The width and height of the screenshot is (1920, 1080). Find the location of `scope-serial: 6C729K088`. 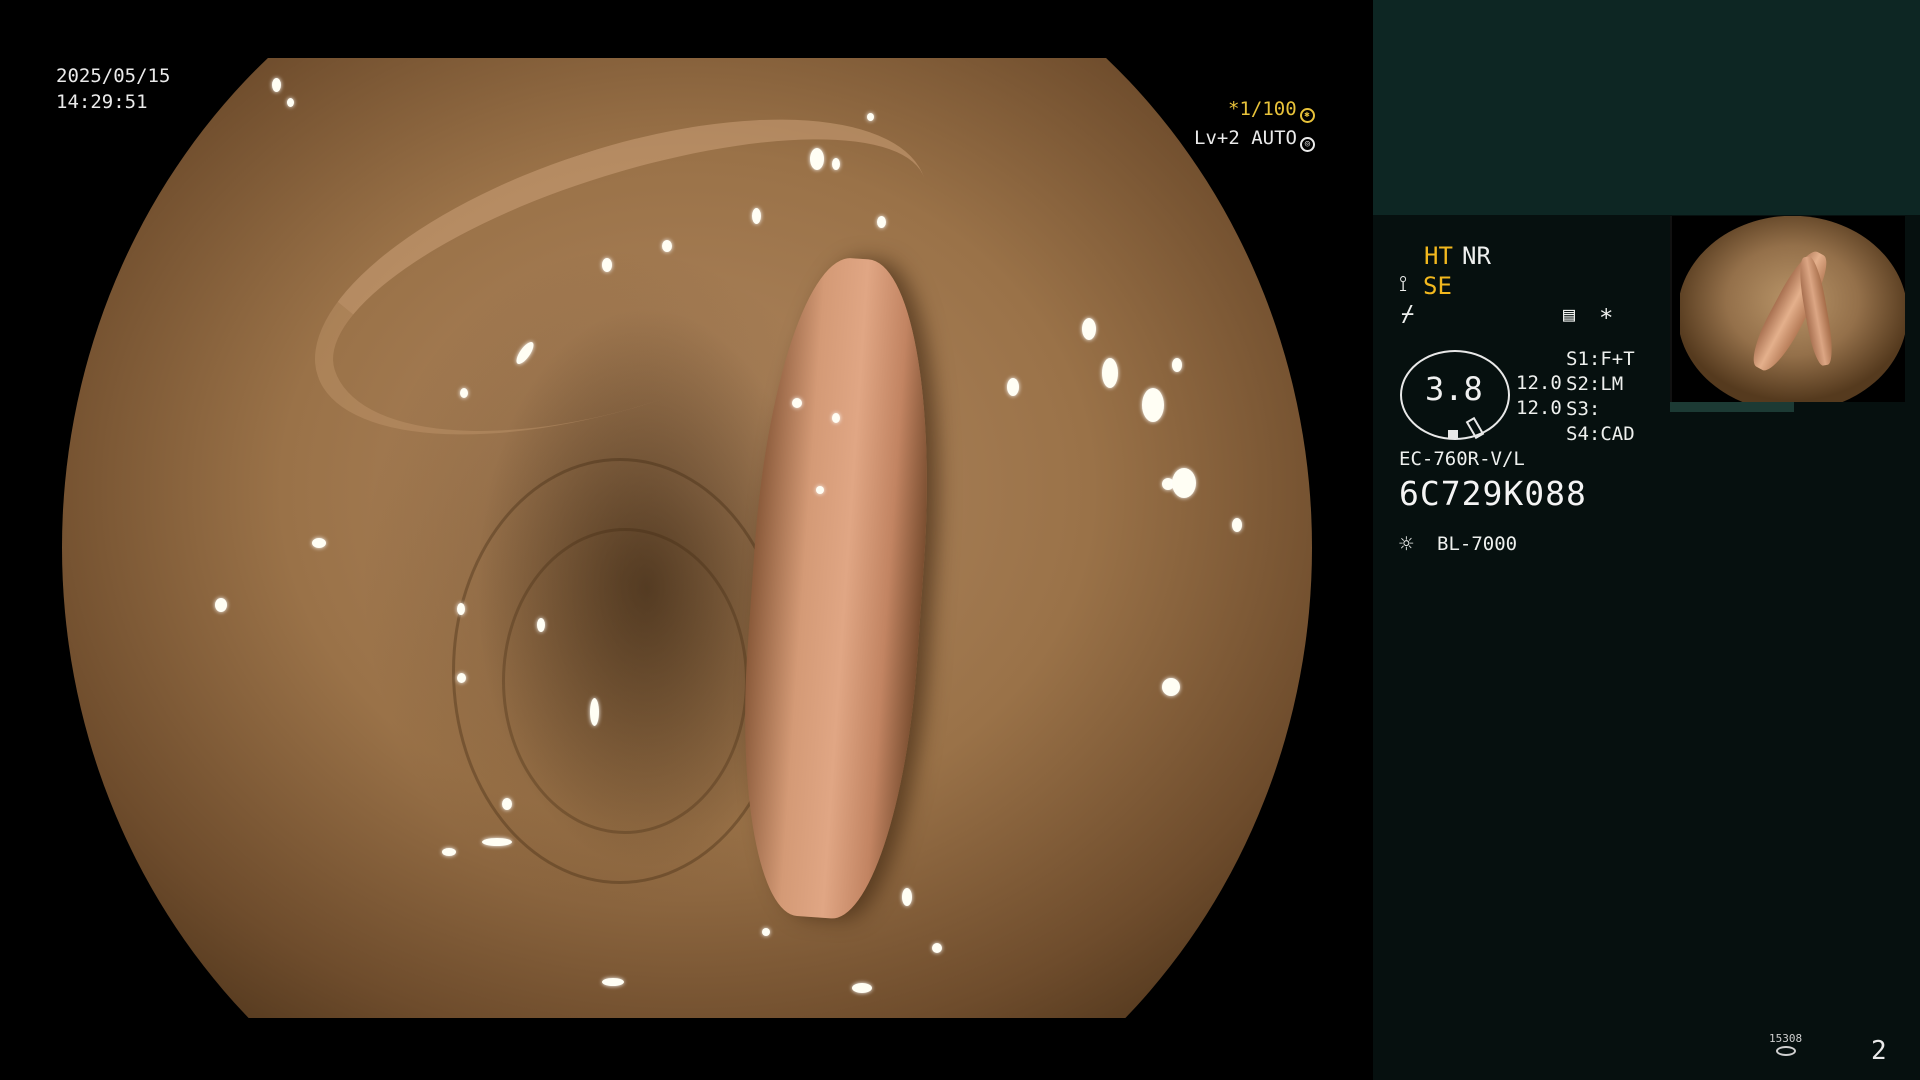

scope-serial: 6C729K088 is located at coordinates (1493, 493).